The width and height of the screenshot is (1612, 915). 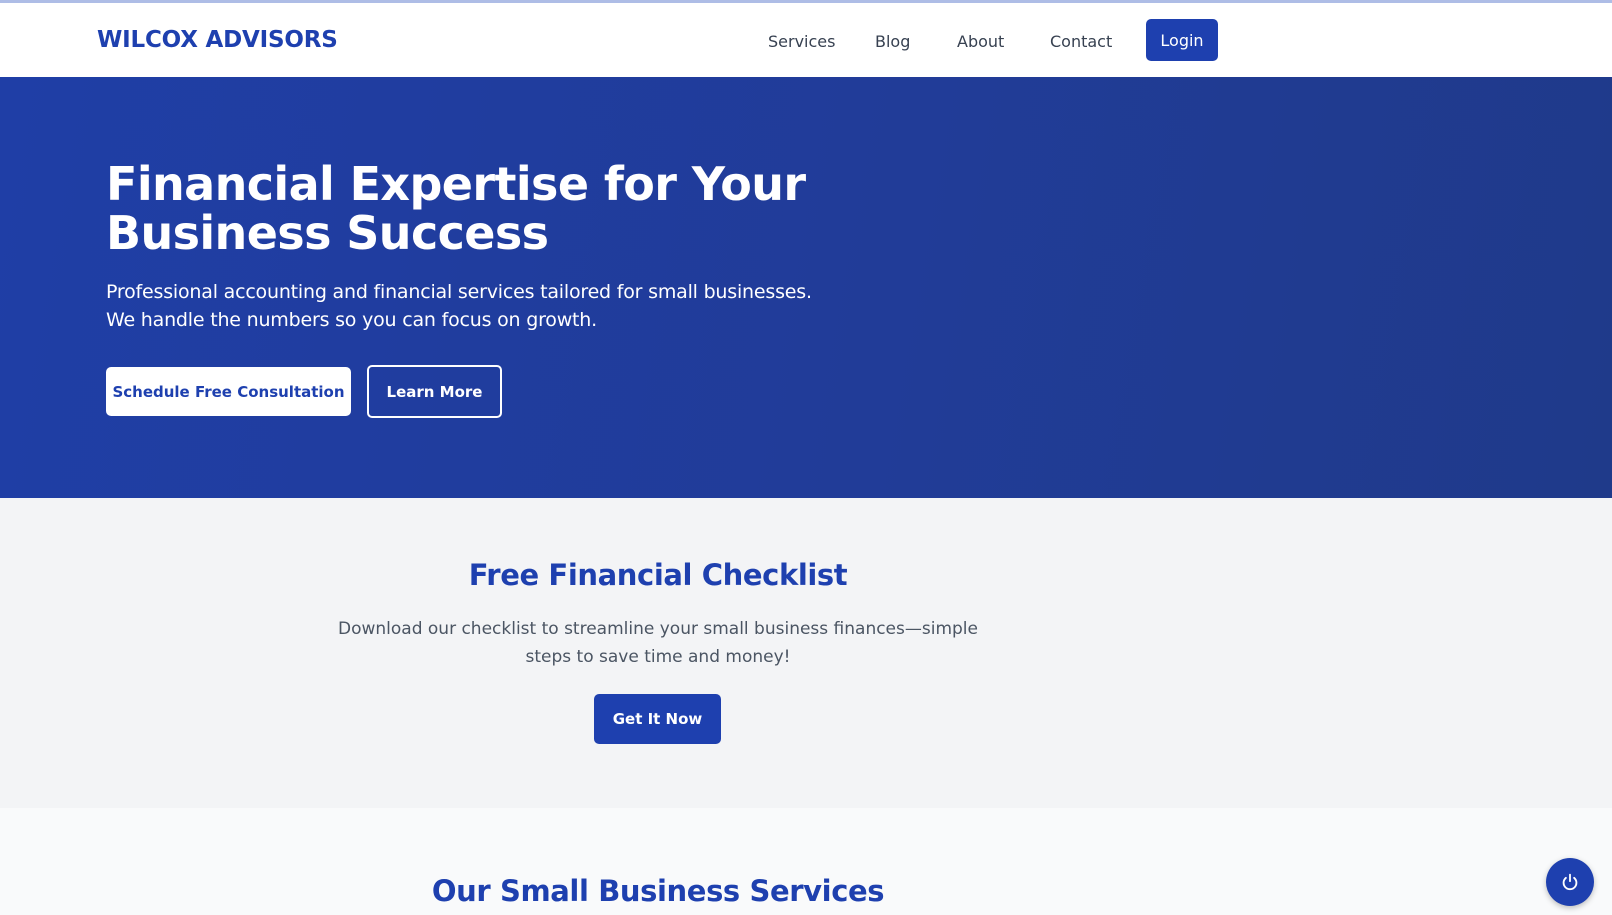 What do you see at coordinates (1081, 41) in the screenshot?
I see `nav-link-contact: Contact` at bounding box center [1081, 41].